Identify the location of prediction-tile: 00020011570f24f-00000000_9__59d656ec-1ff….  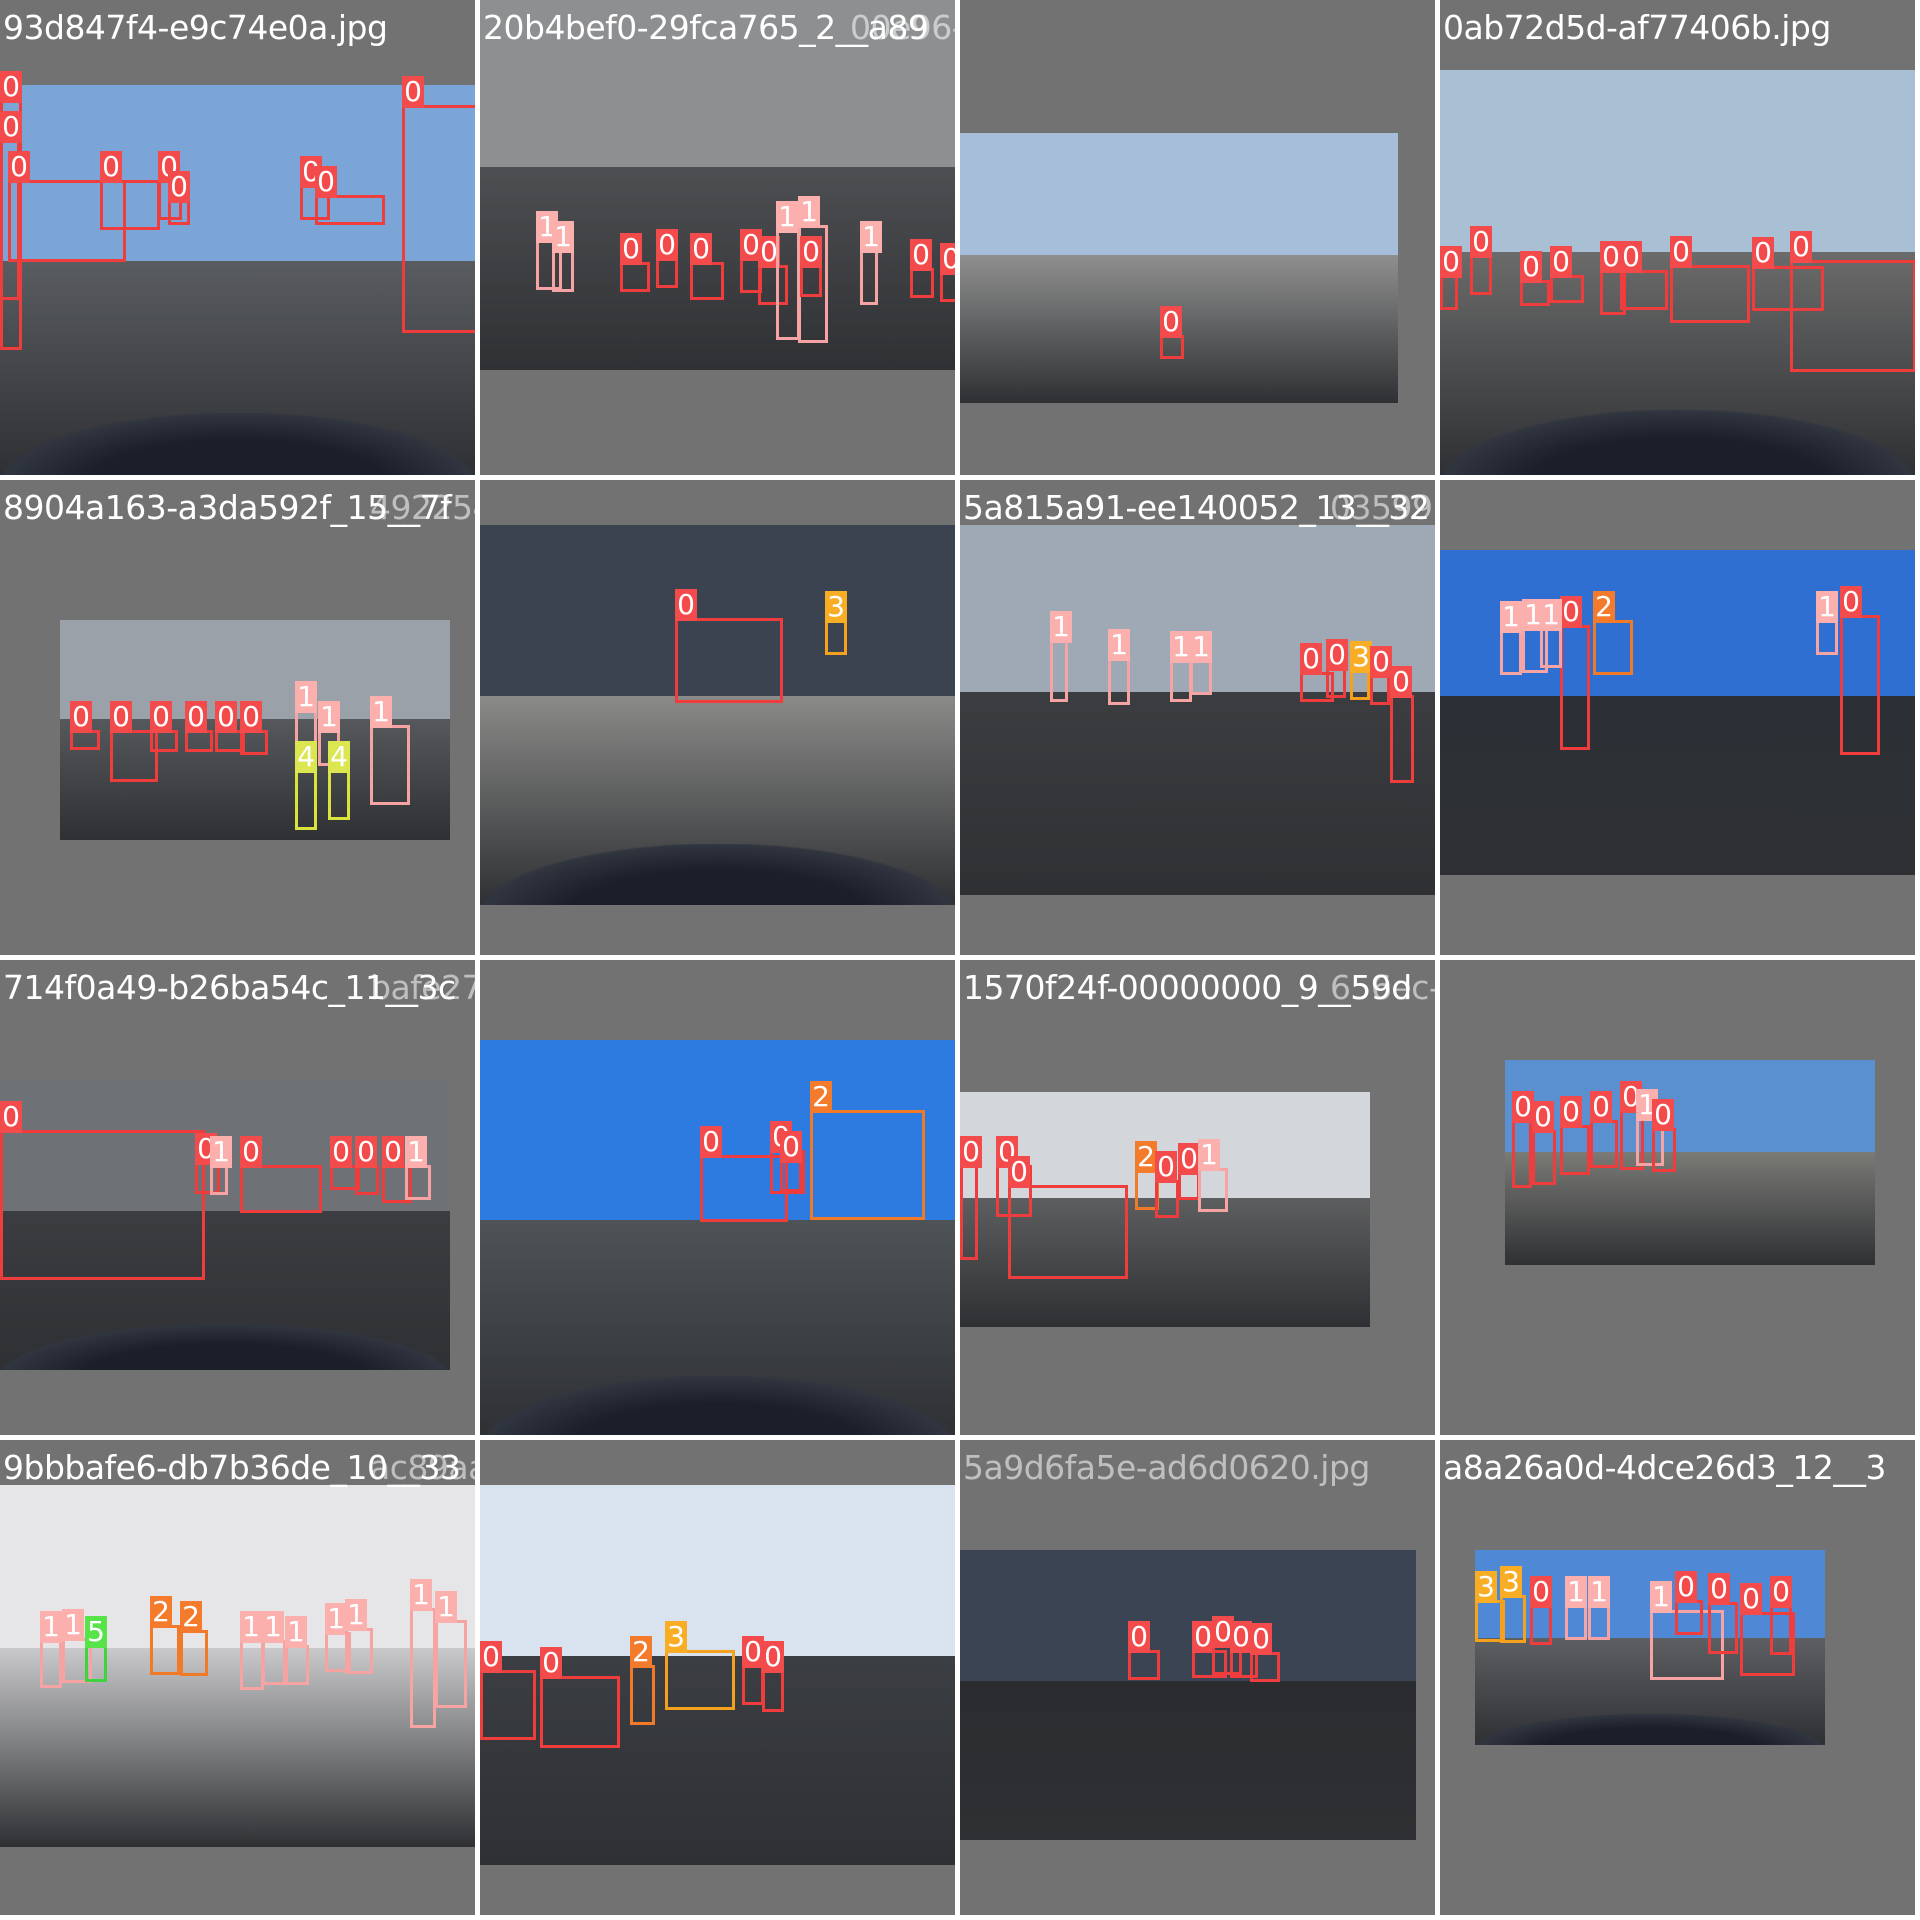
(1198, 1198).